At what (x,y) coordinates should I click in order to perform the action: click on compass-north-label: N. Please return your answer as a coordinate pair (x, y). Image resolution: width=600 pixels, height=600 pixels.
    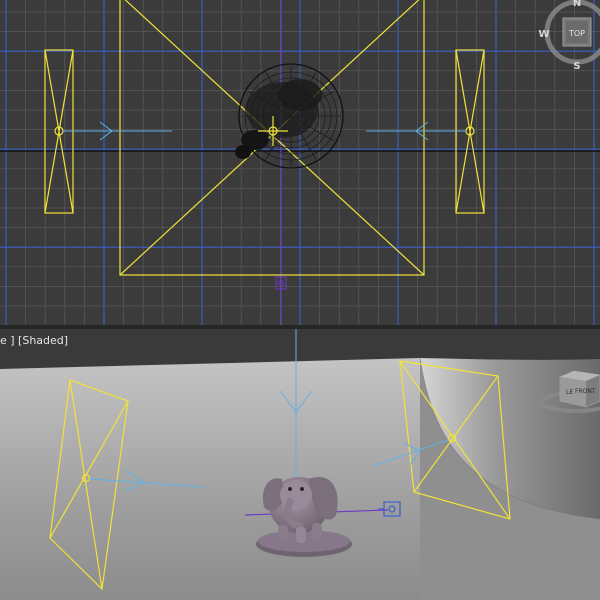
    Looking at the image, I should click on (577, 4).